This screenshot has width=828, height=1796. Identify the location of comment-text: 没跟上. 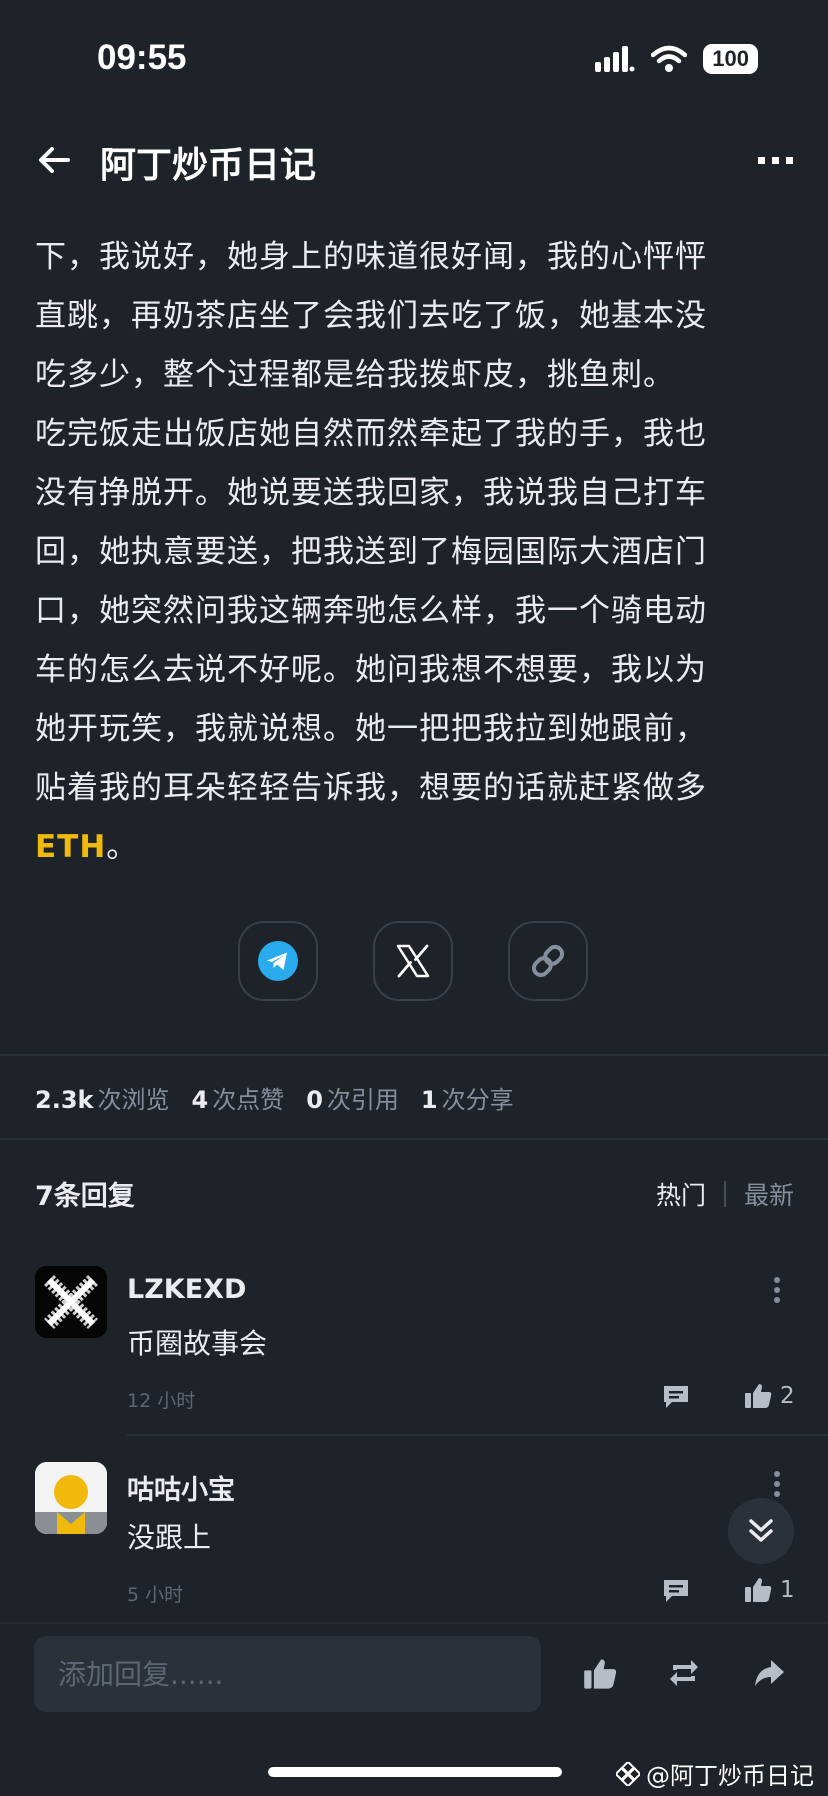
(169, 1537).